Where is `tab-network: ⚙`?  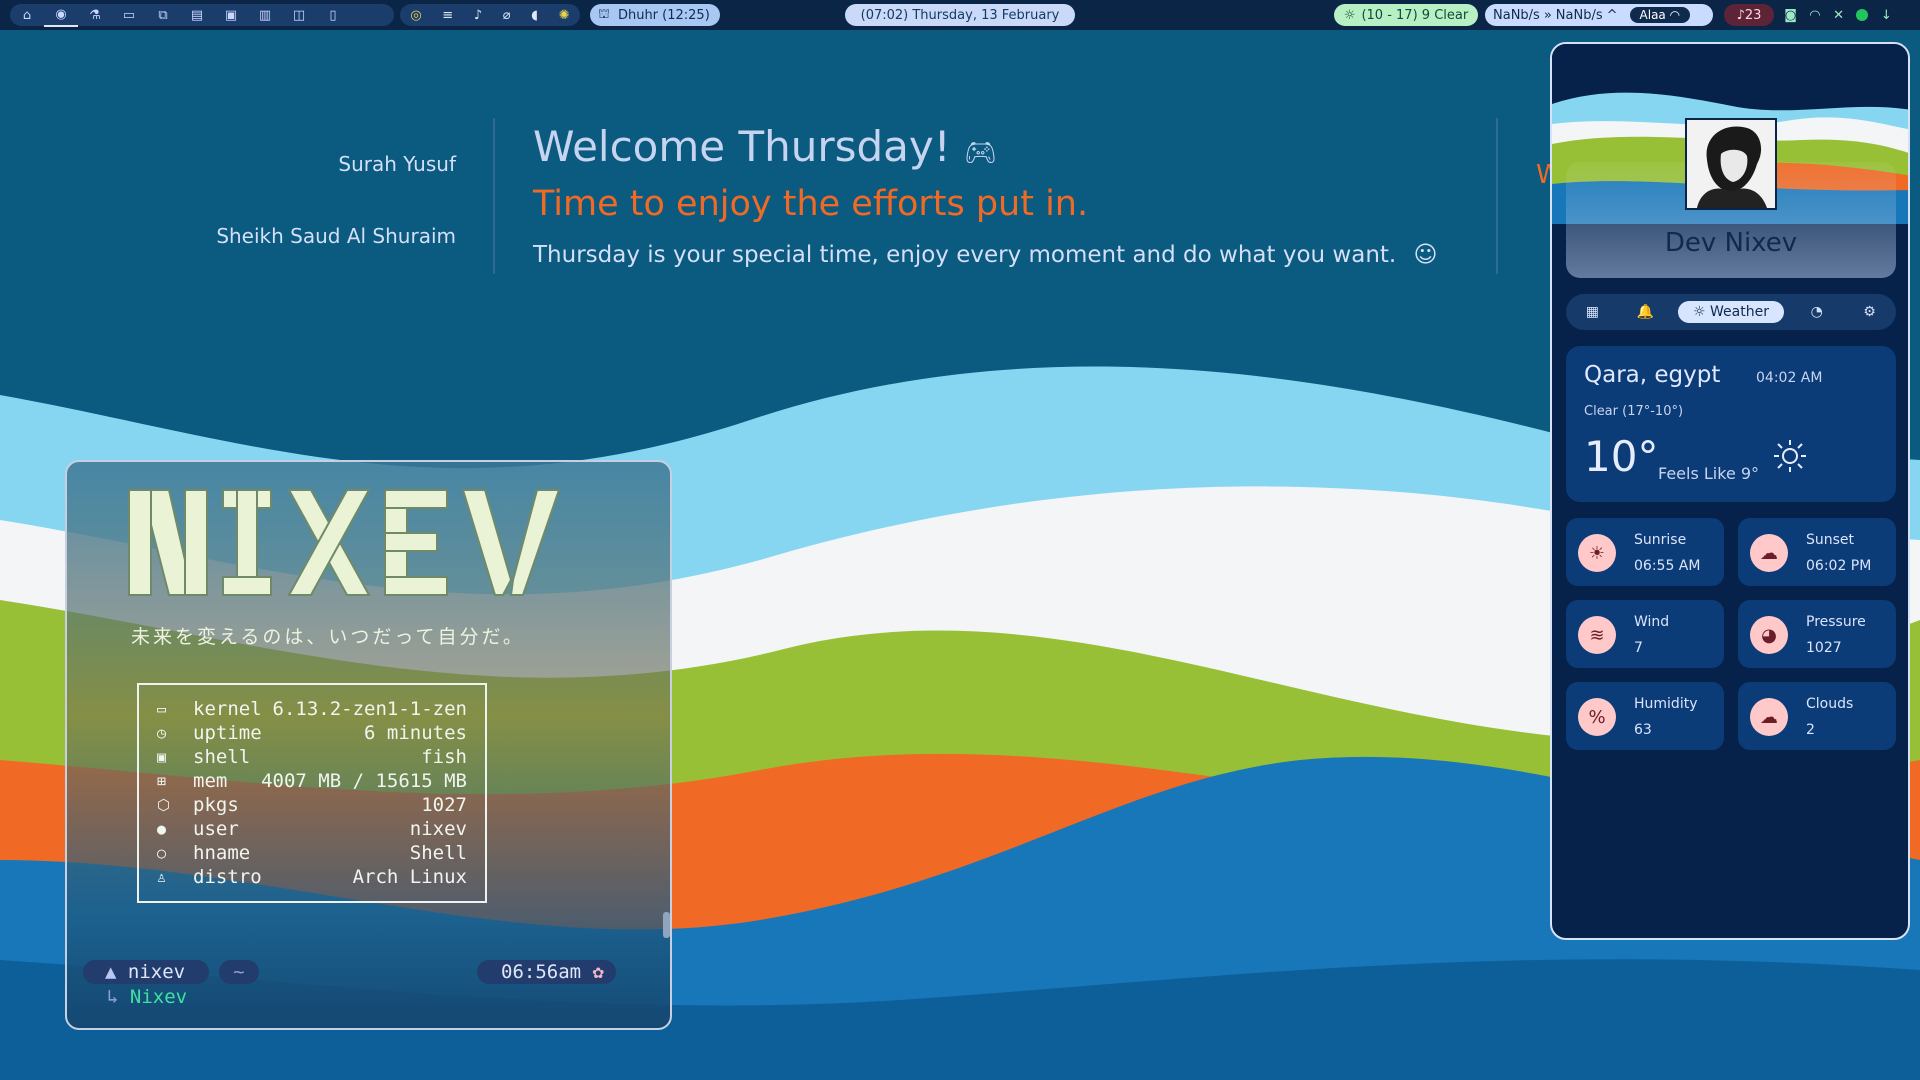 tab-network: ⚙ is located at coordinates (1870, 312).